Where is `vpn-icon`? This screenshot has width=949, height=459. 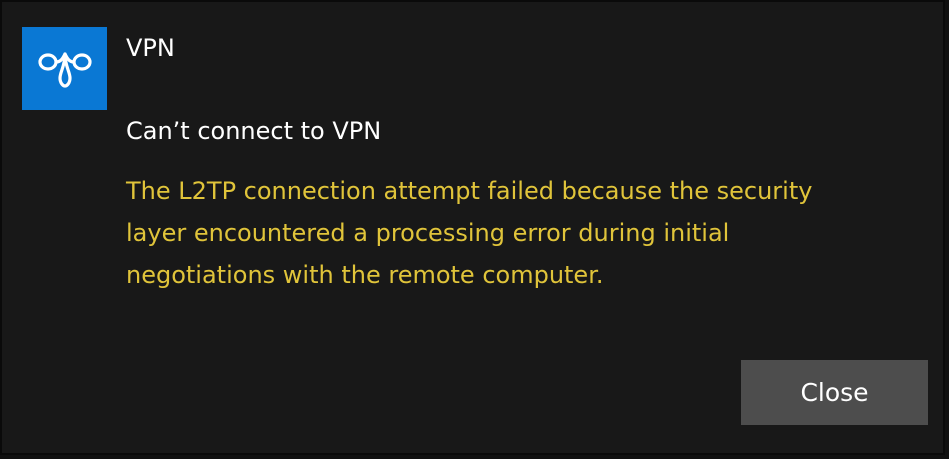 vpn-icon is located at coordinates (64, 68).